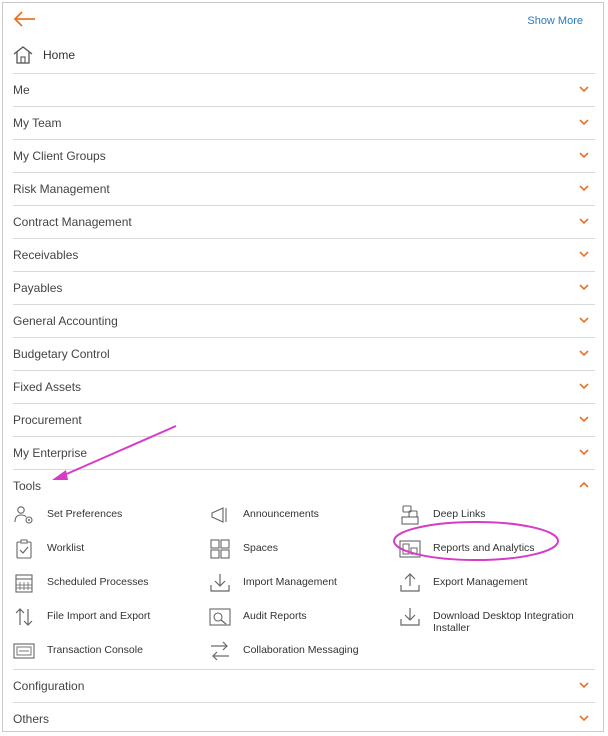  What do you see at coordinates (304, 419) in the screenshot?
I see `group-procurement: Procurement` at bounding box center [304, 419].